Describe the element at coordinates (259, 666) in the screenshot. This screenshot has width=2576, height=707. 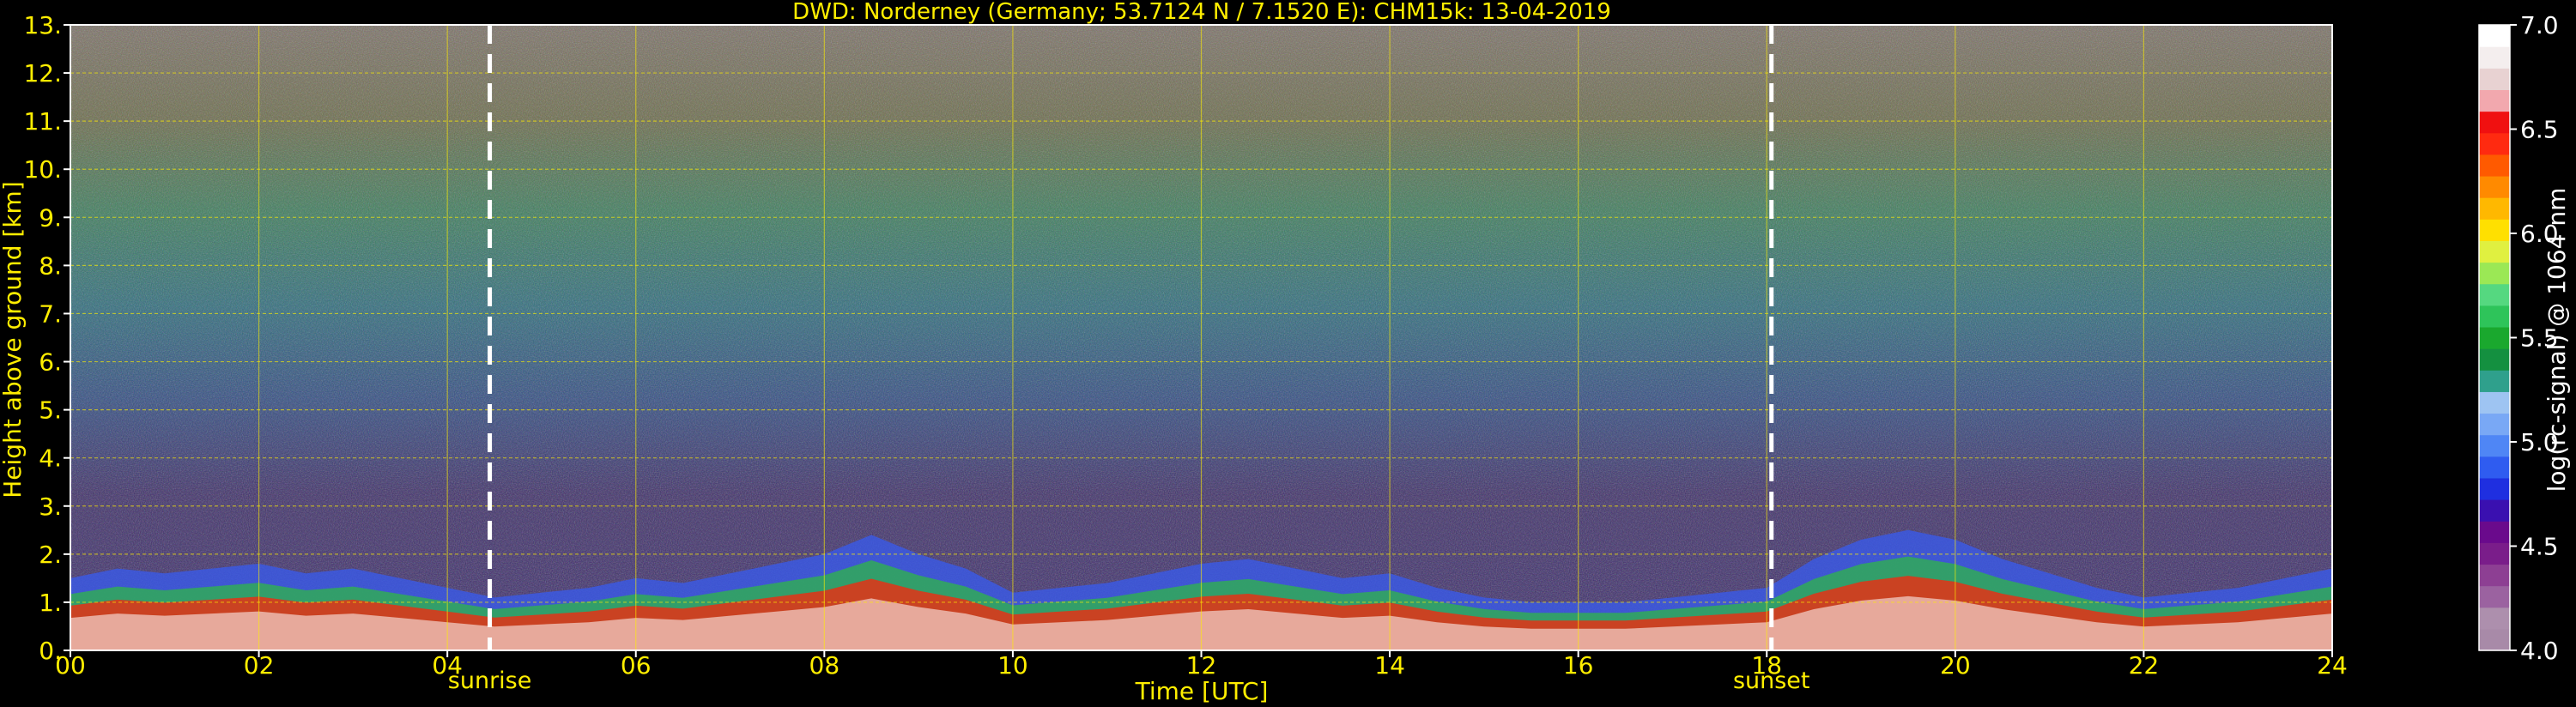
I see `x-tick-label: 02` at that location.